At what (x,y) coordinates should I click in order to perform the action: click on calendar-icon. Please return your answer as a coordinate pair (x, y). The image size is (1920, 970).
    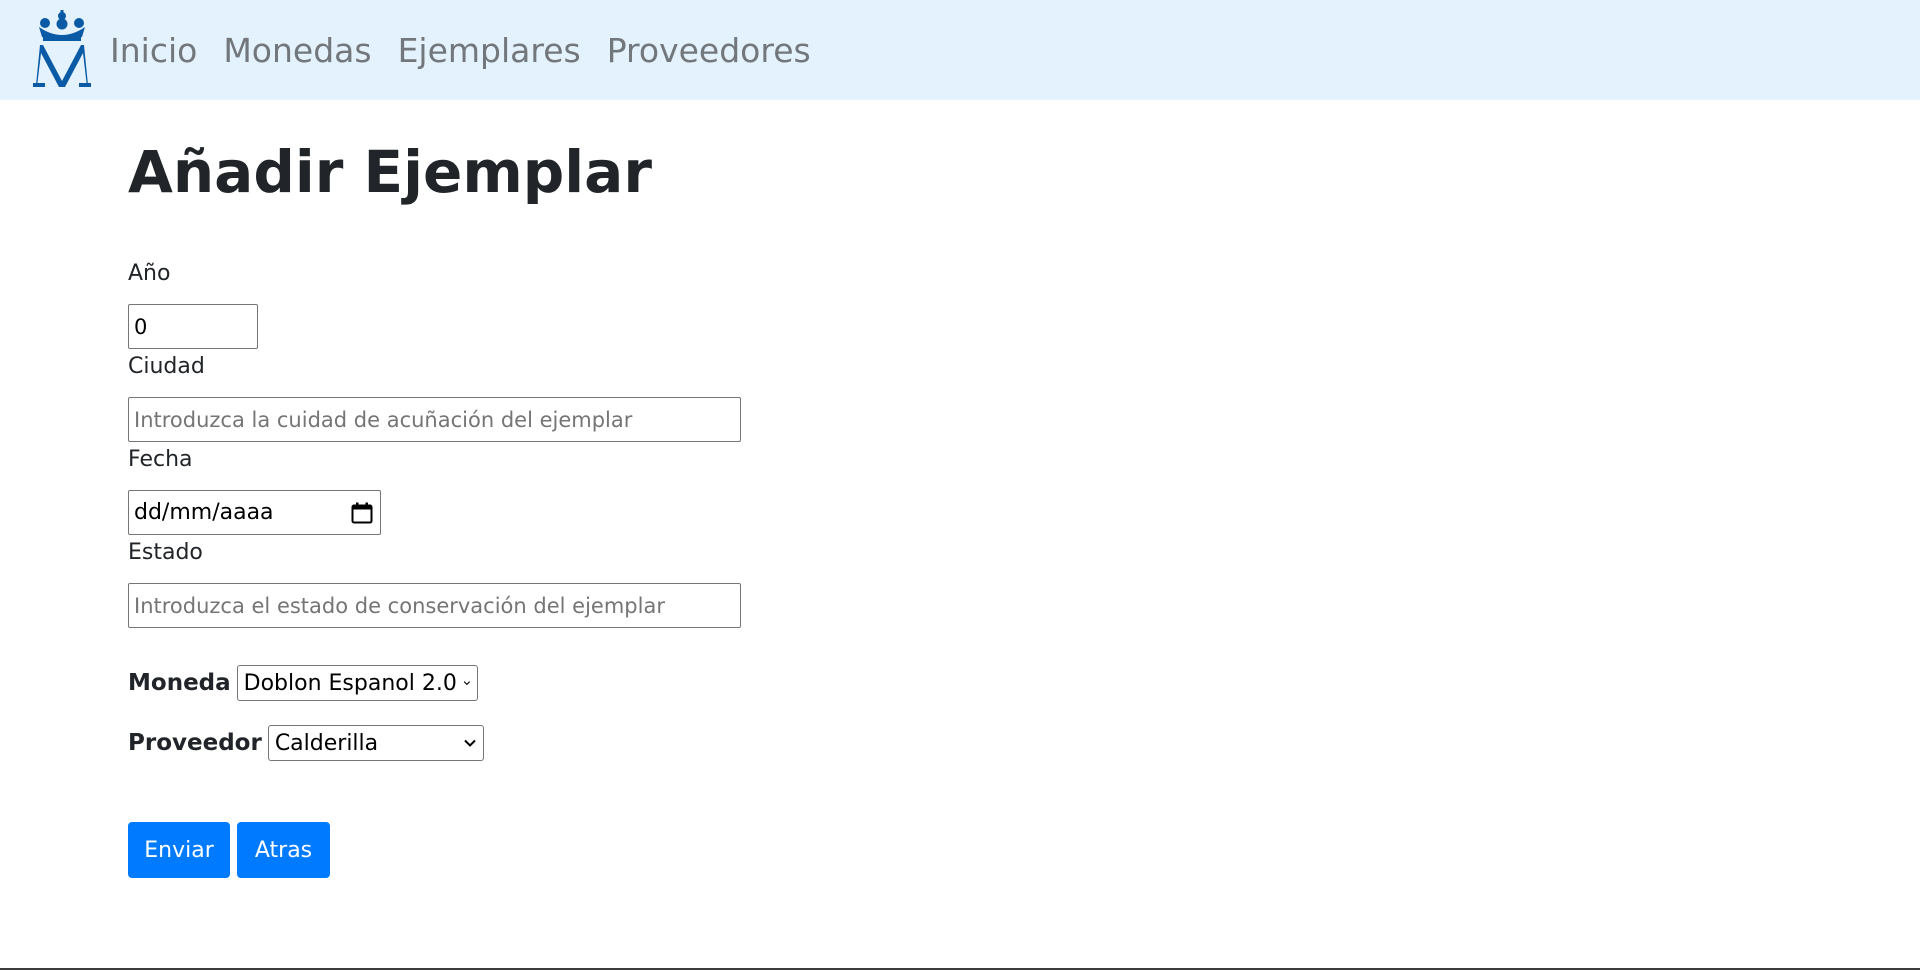
    Looking at the image, I should click on (362, 513).